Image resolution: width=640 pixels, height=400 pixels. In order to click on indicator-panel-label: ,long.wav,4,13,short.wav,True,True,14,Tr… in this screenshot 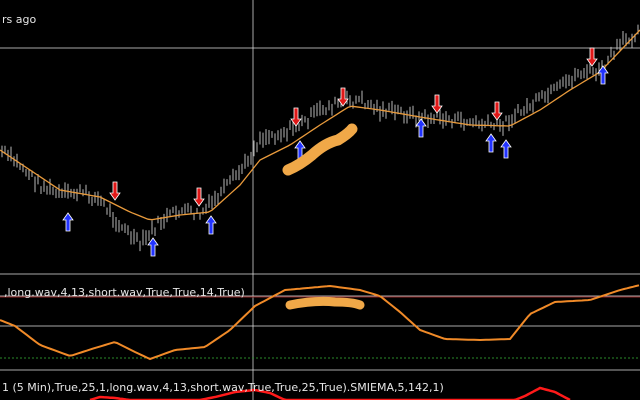, I will do `click(124, 292)`.